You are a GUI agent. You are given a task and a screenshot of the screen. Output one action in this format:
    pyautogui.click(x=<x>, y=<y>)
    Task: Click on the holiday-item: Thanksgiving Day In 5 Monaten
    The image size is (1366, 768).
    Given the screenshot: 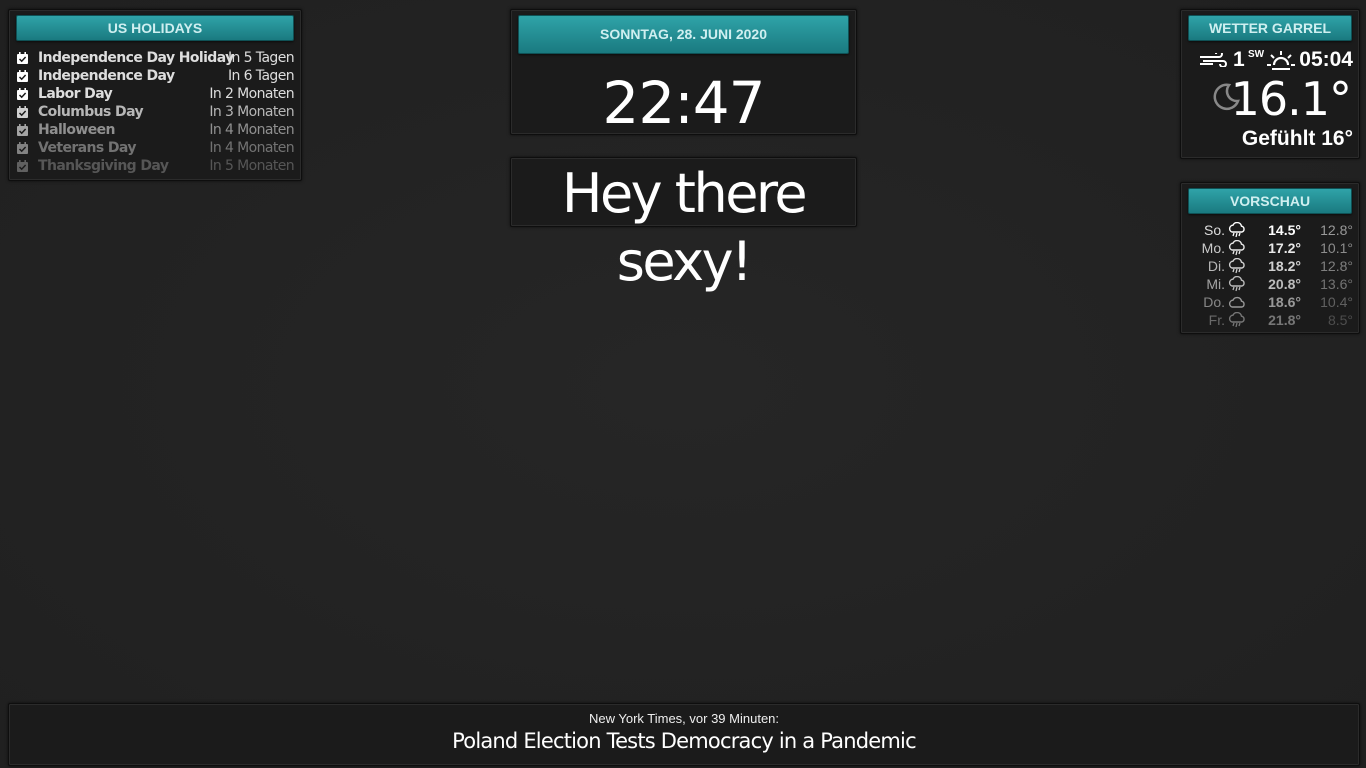 What is the action you would take?
    pyautogui.click(x=156, y=166)
    